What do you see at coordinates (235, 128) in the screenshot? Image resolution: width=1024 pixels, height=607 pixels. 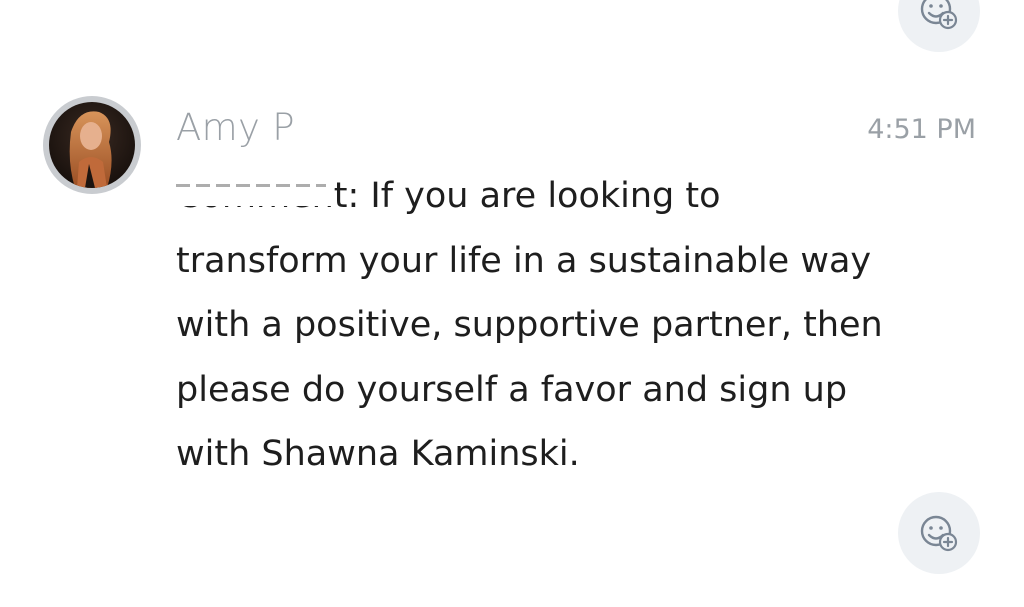 I see `author-name: Amy P` at bounding box center [235, 128].